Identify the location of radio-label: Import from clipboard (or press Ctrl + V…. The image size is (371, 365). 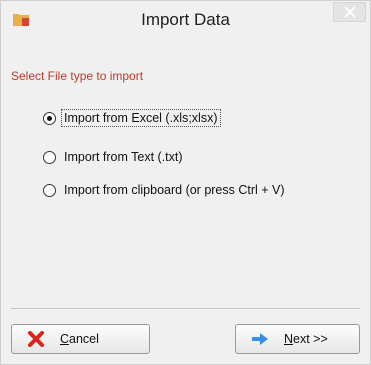
(174, 190).